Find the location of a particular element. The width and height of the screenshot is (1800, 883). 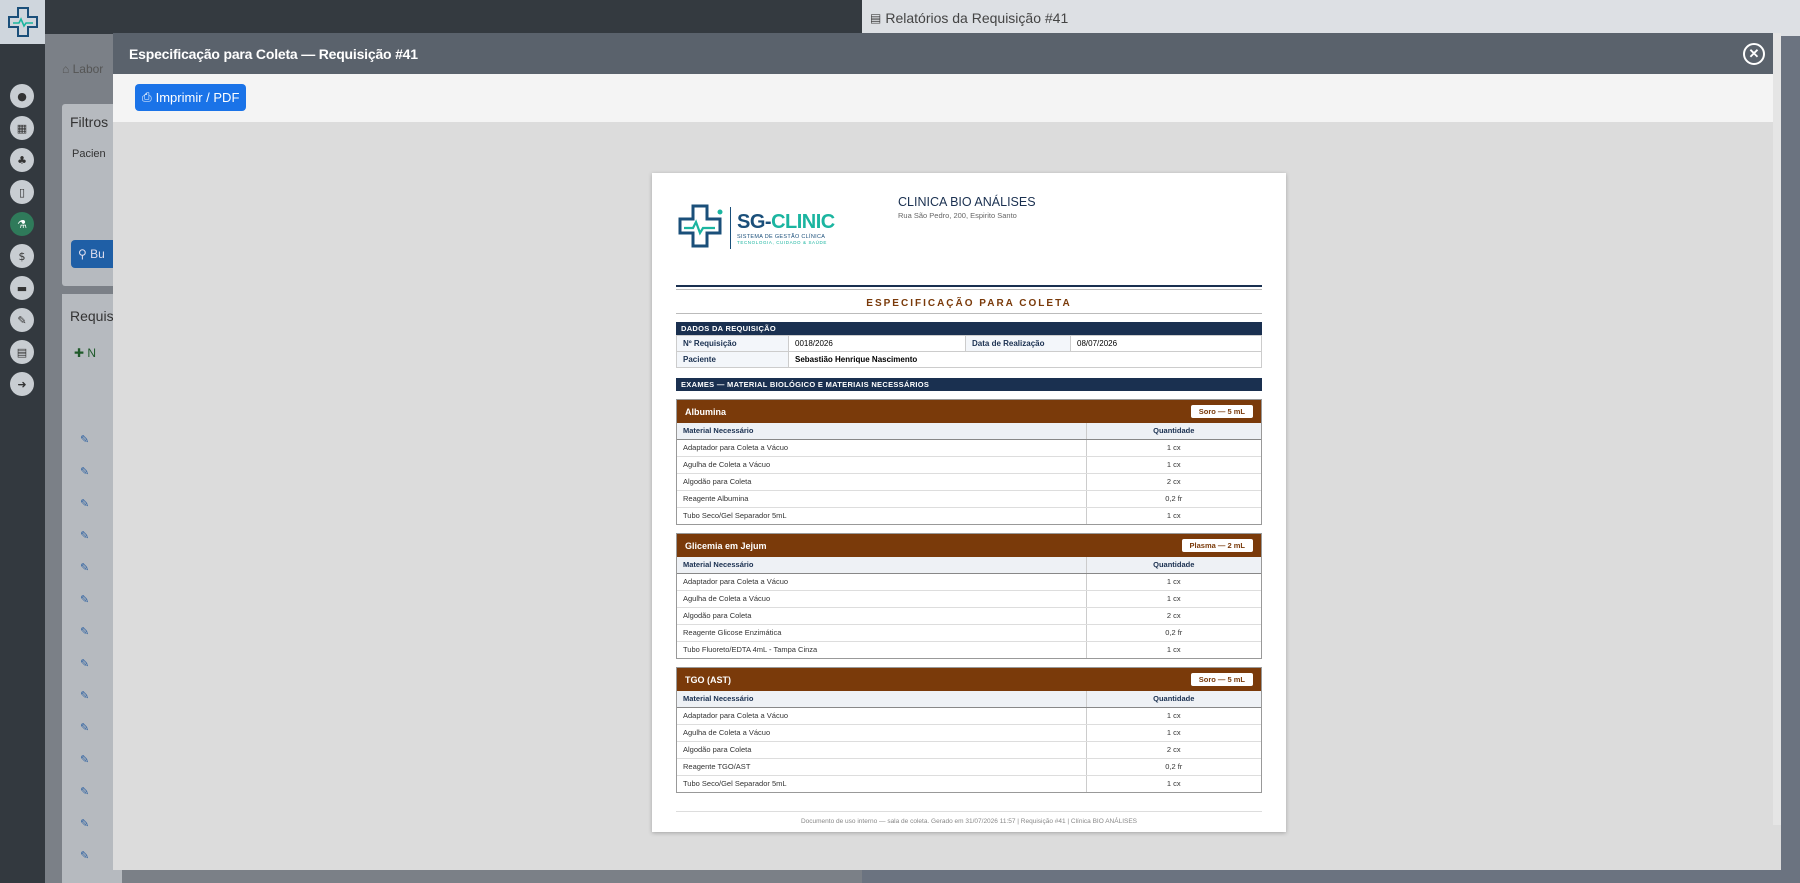

user-icon: ● is located at coordinates (22, 96).